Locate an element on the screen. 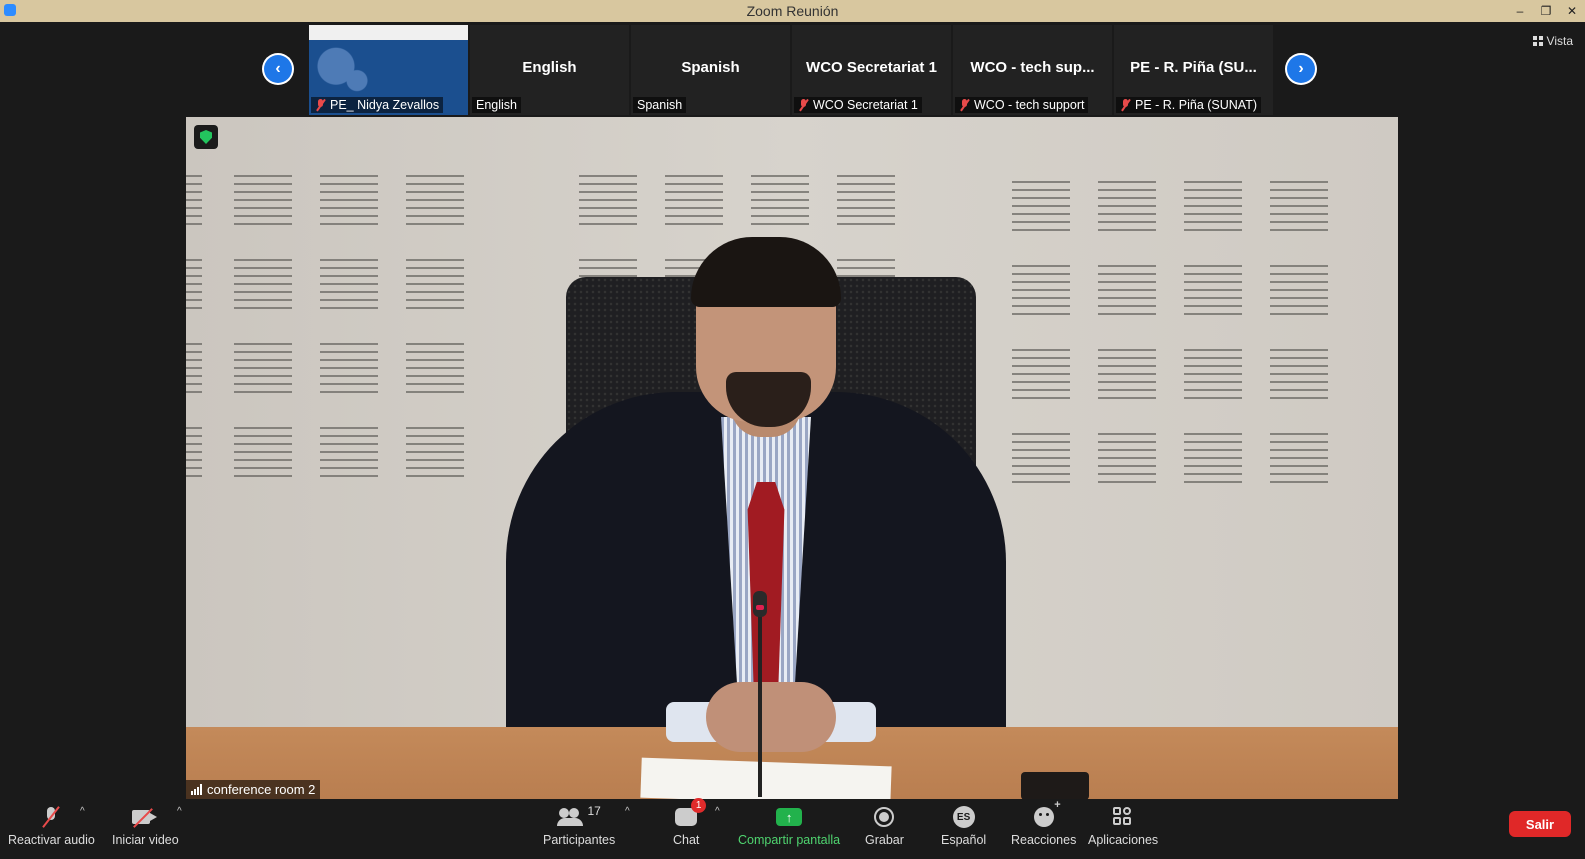 The image size is (1585, 859). apps-icon is located at coordinates (1123, 817).